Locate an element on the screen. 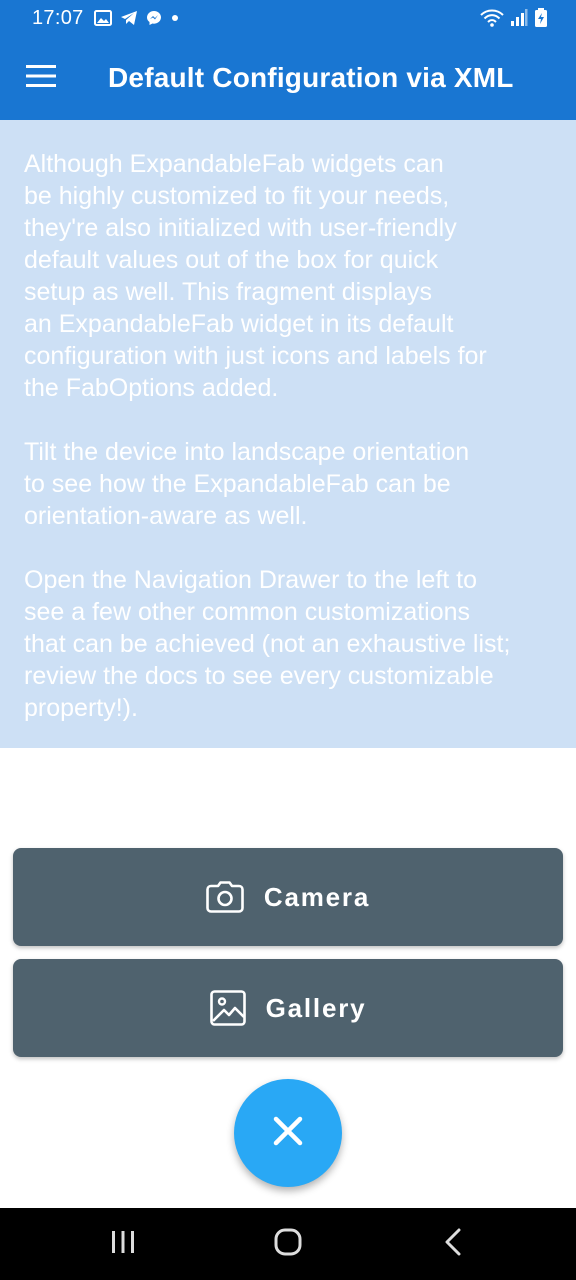 This screenshot has height=1280, width=576. recent-apps-icon is located at coordinates (123, 1244).